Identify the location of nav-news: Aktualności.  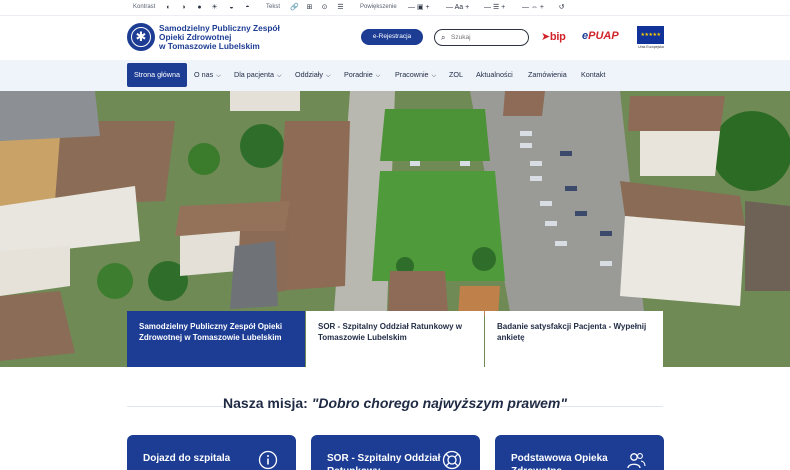
(494, 75).